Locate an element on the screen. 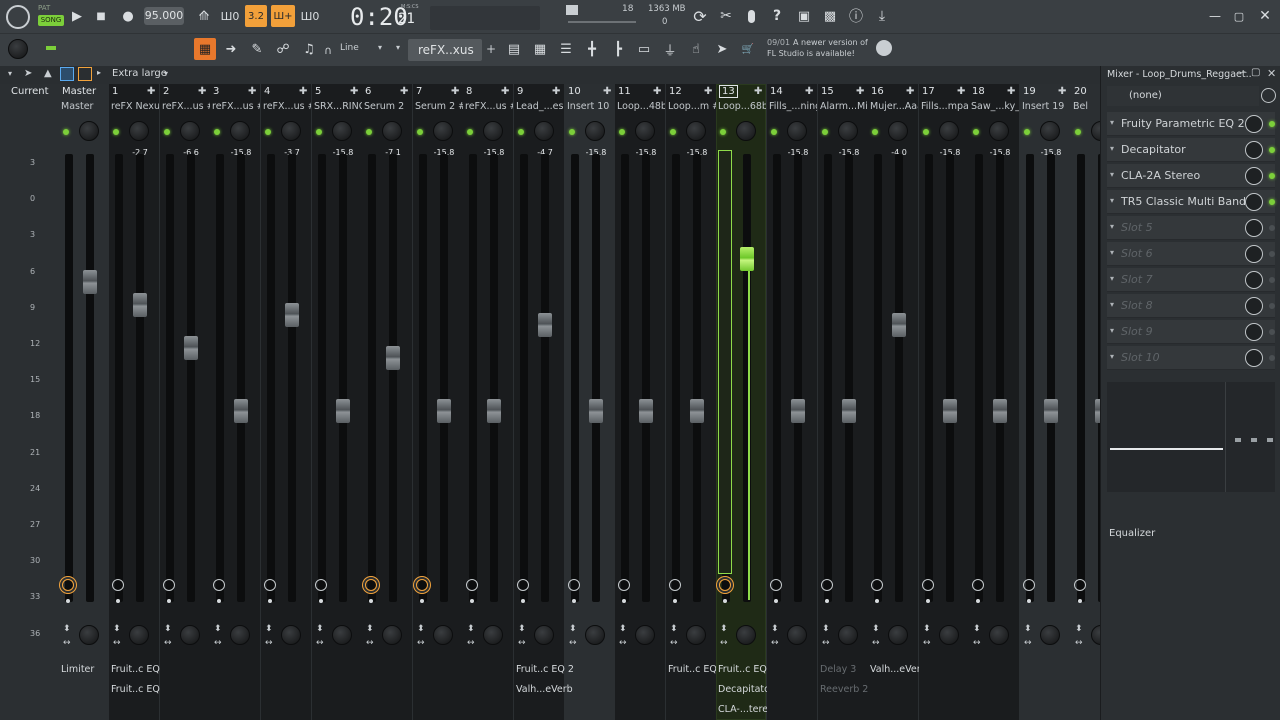 Image resolution: width=1280 pixels, height=720 pixels. channel-name: reFX...us #5 is located at coordinates (489, 106).